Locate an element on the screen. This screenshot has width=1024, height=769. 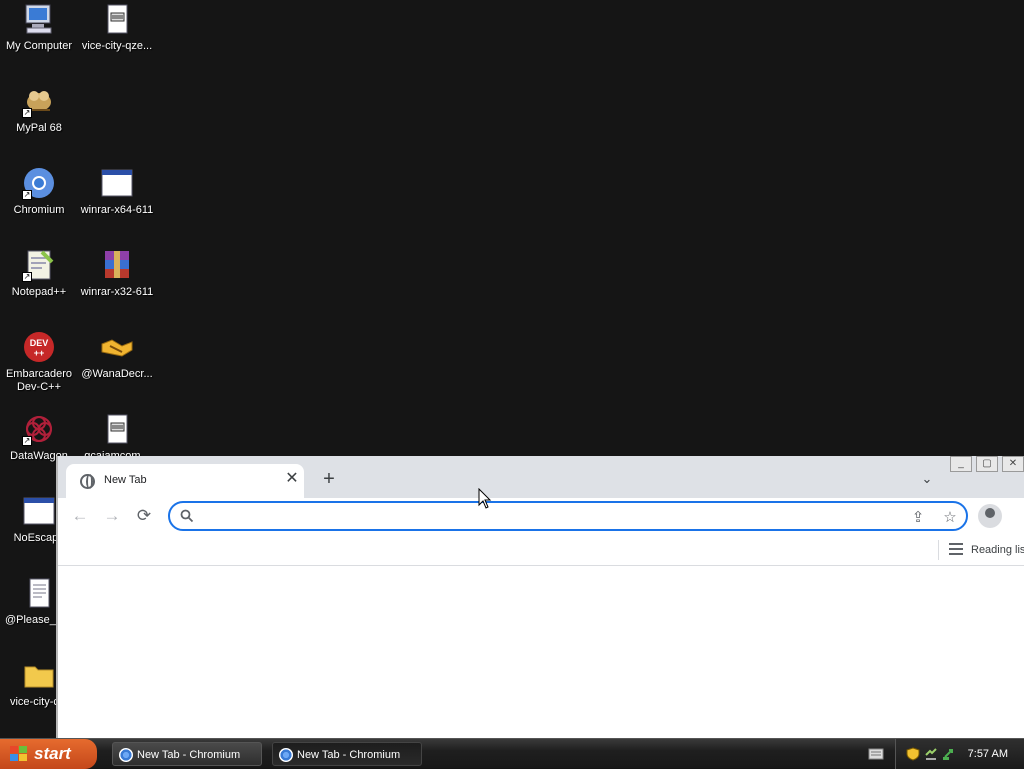
desktop-icon-winrar-x32: winrar-x32-611 is located at coordinates (117, 273).